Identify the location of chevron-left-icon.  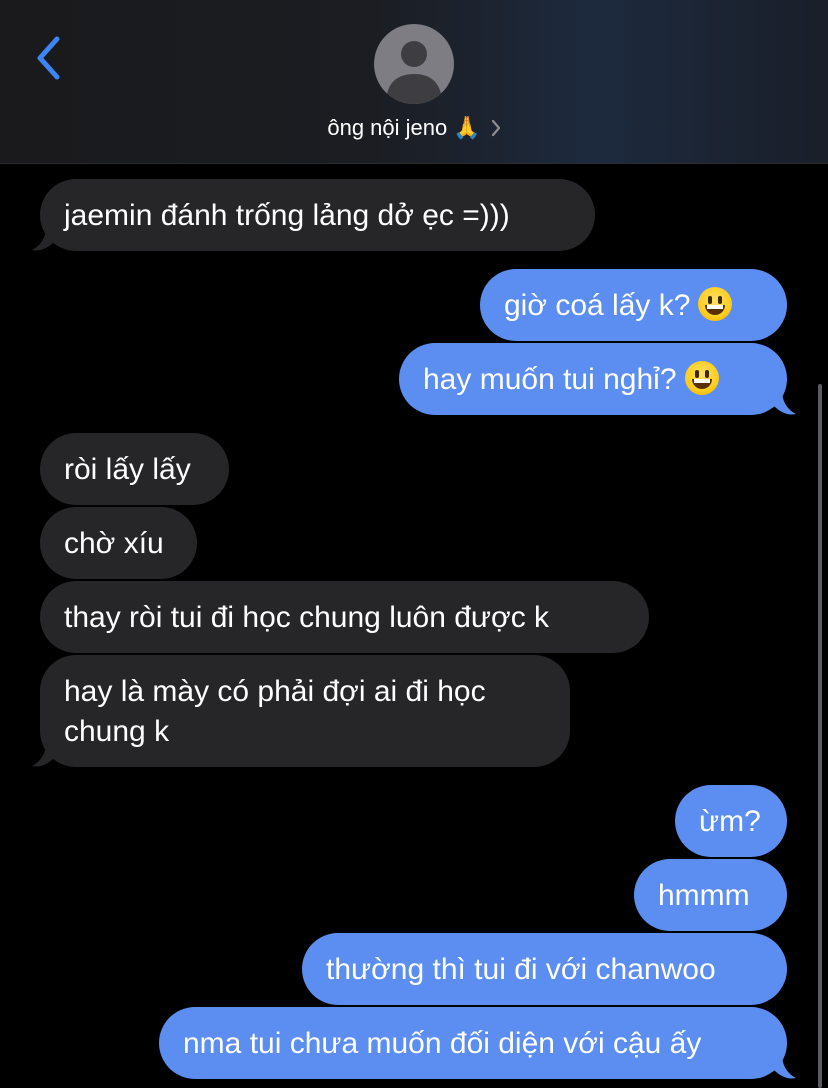
(48, 58).